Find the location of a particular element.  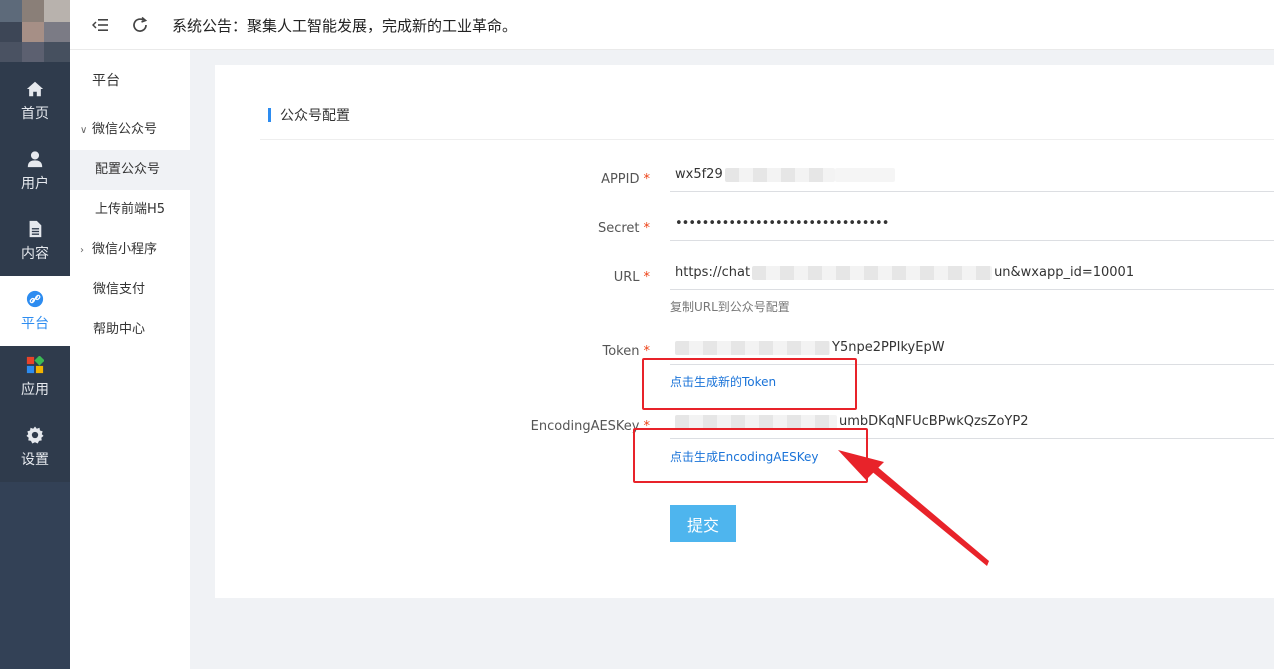

refresh-icon is located at coordinates (140, 25).